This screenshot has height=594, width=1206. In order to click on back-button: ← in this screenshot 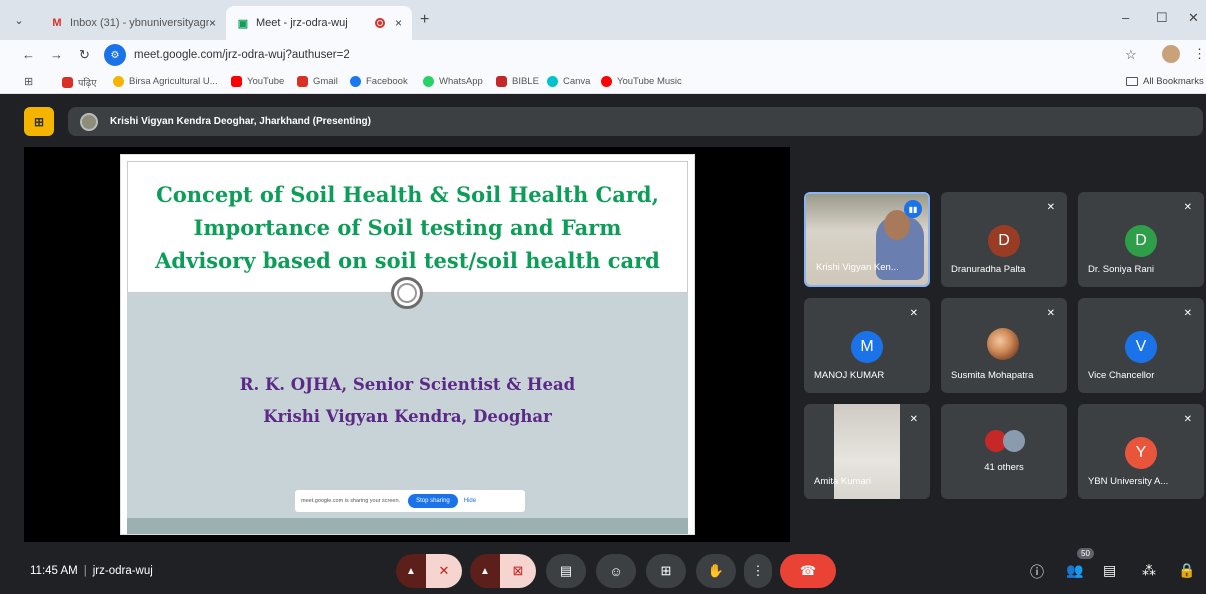, I will do `click(28, 54)`.